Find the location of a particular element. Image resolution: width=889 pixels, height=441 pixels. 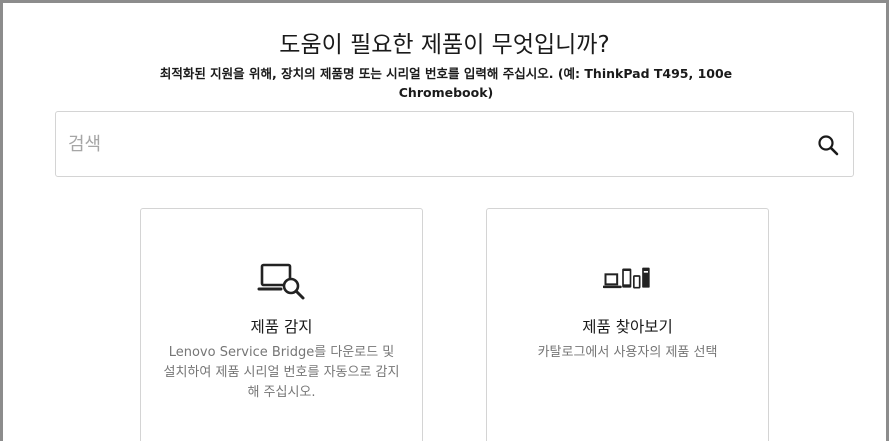

laptop-magnifier-icon is located at coordinates (280, 281).